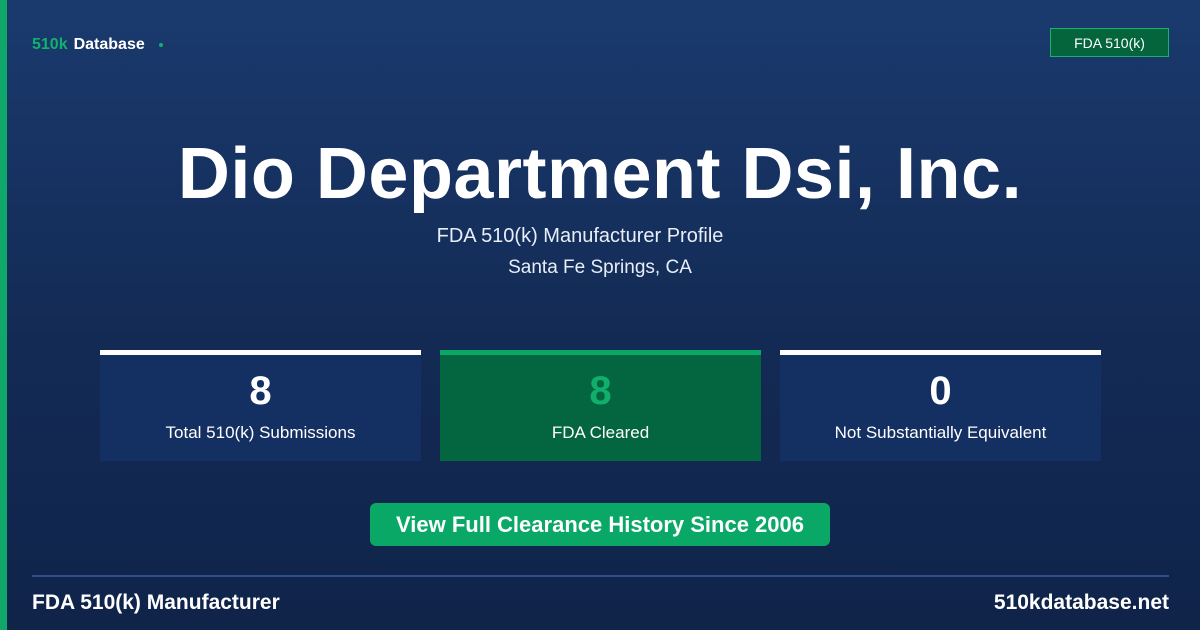 This screenshot has width=1200, height=630. I want to click on fda-510k-badge: FDA 510(k), so click(1109, 42).